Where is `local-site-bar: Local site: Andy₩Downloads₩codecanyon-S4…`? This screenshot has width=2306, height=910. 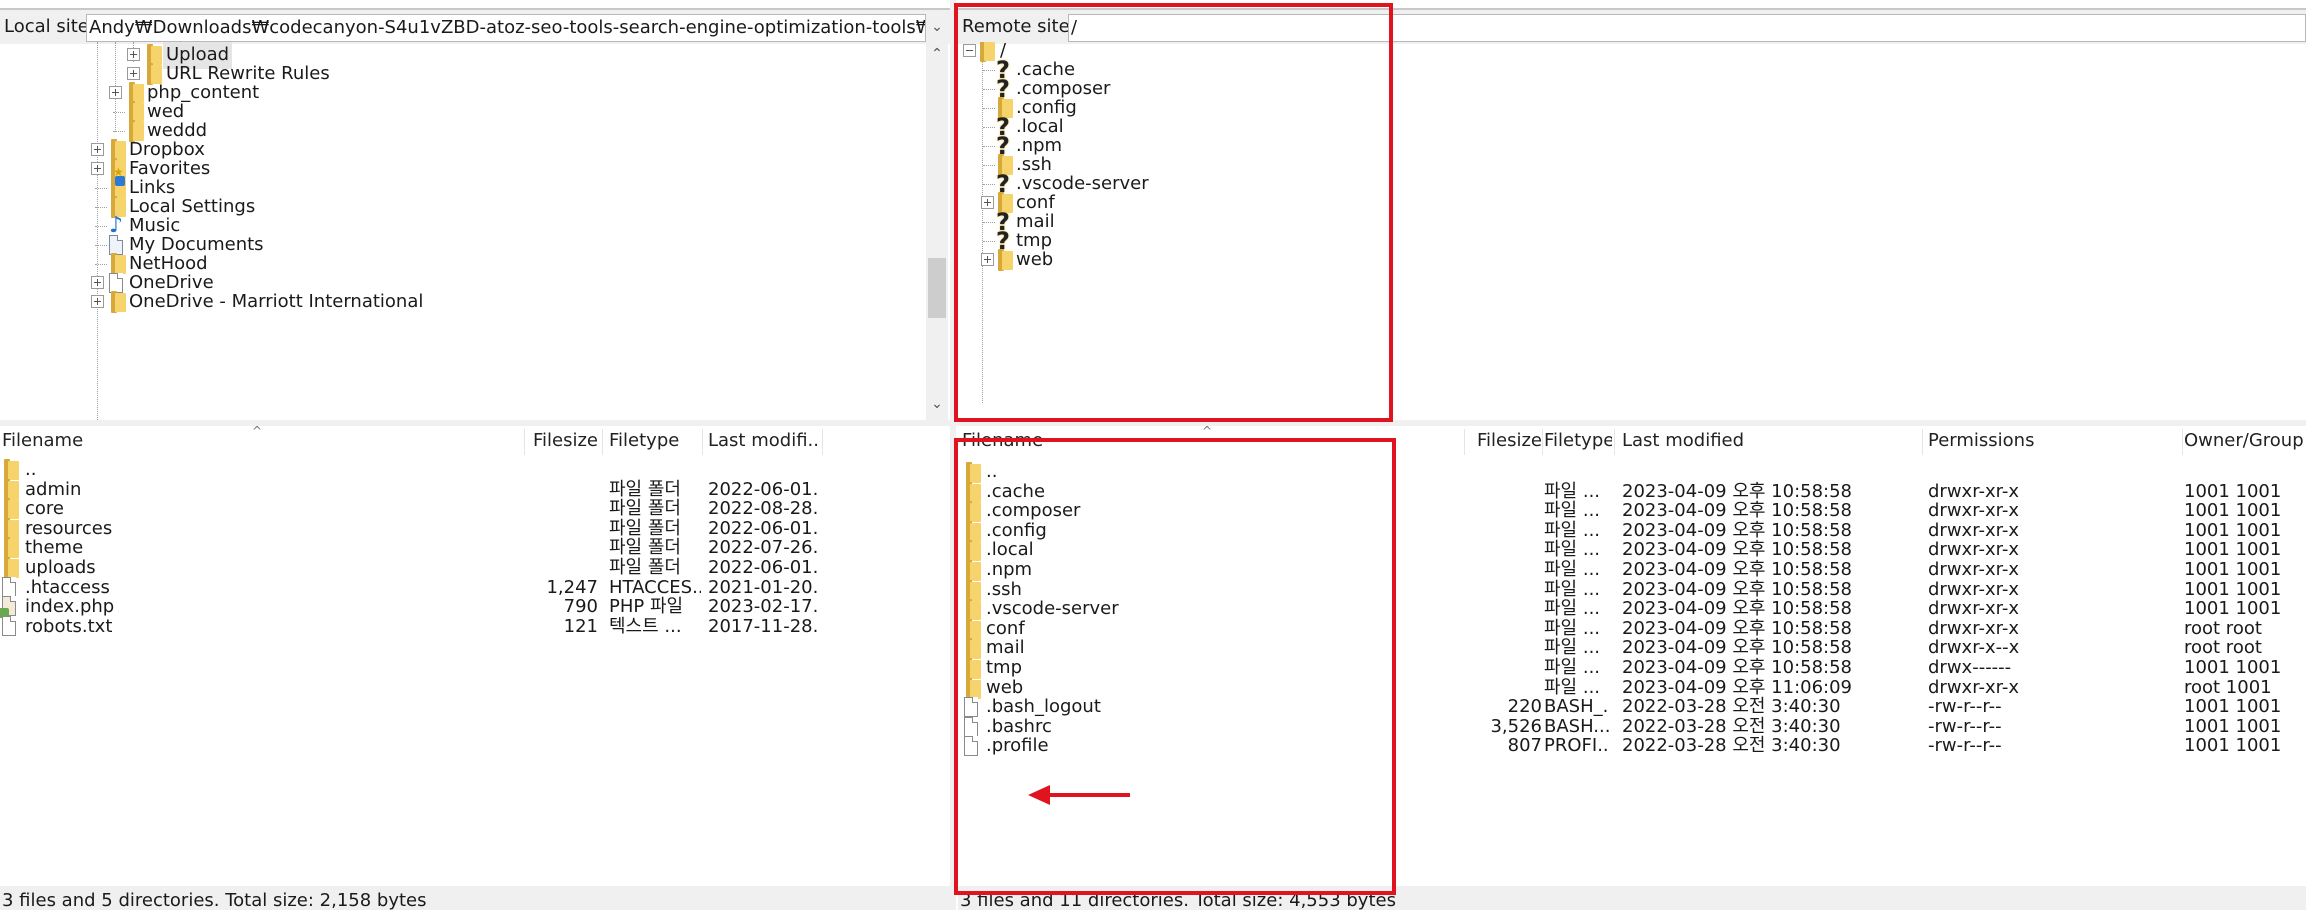
local-site-bar: Local site: Andy₩Downloads₩codecanyon-S4… is located at coordinates (477, 26).